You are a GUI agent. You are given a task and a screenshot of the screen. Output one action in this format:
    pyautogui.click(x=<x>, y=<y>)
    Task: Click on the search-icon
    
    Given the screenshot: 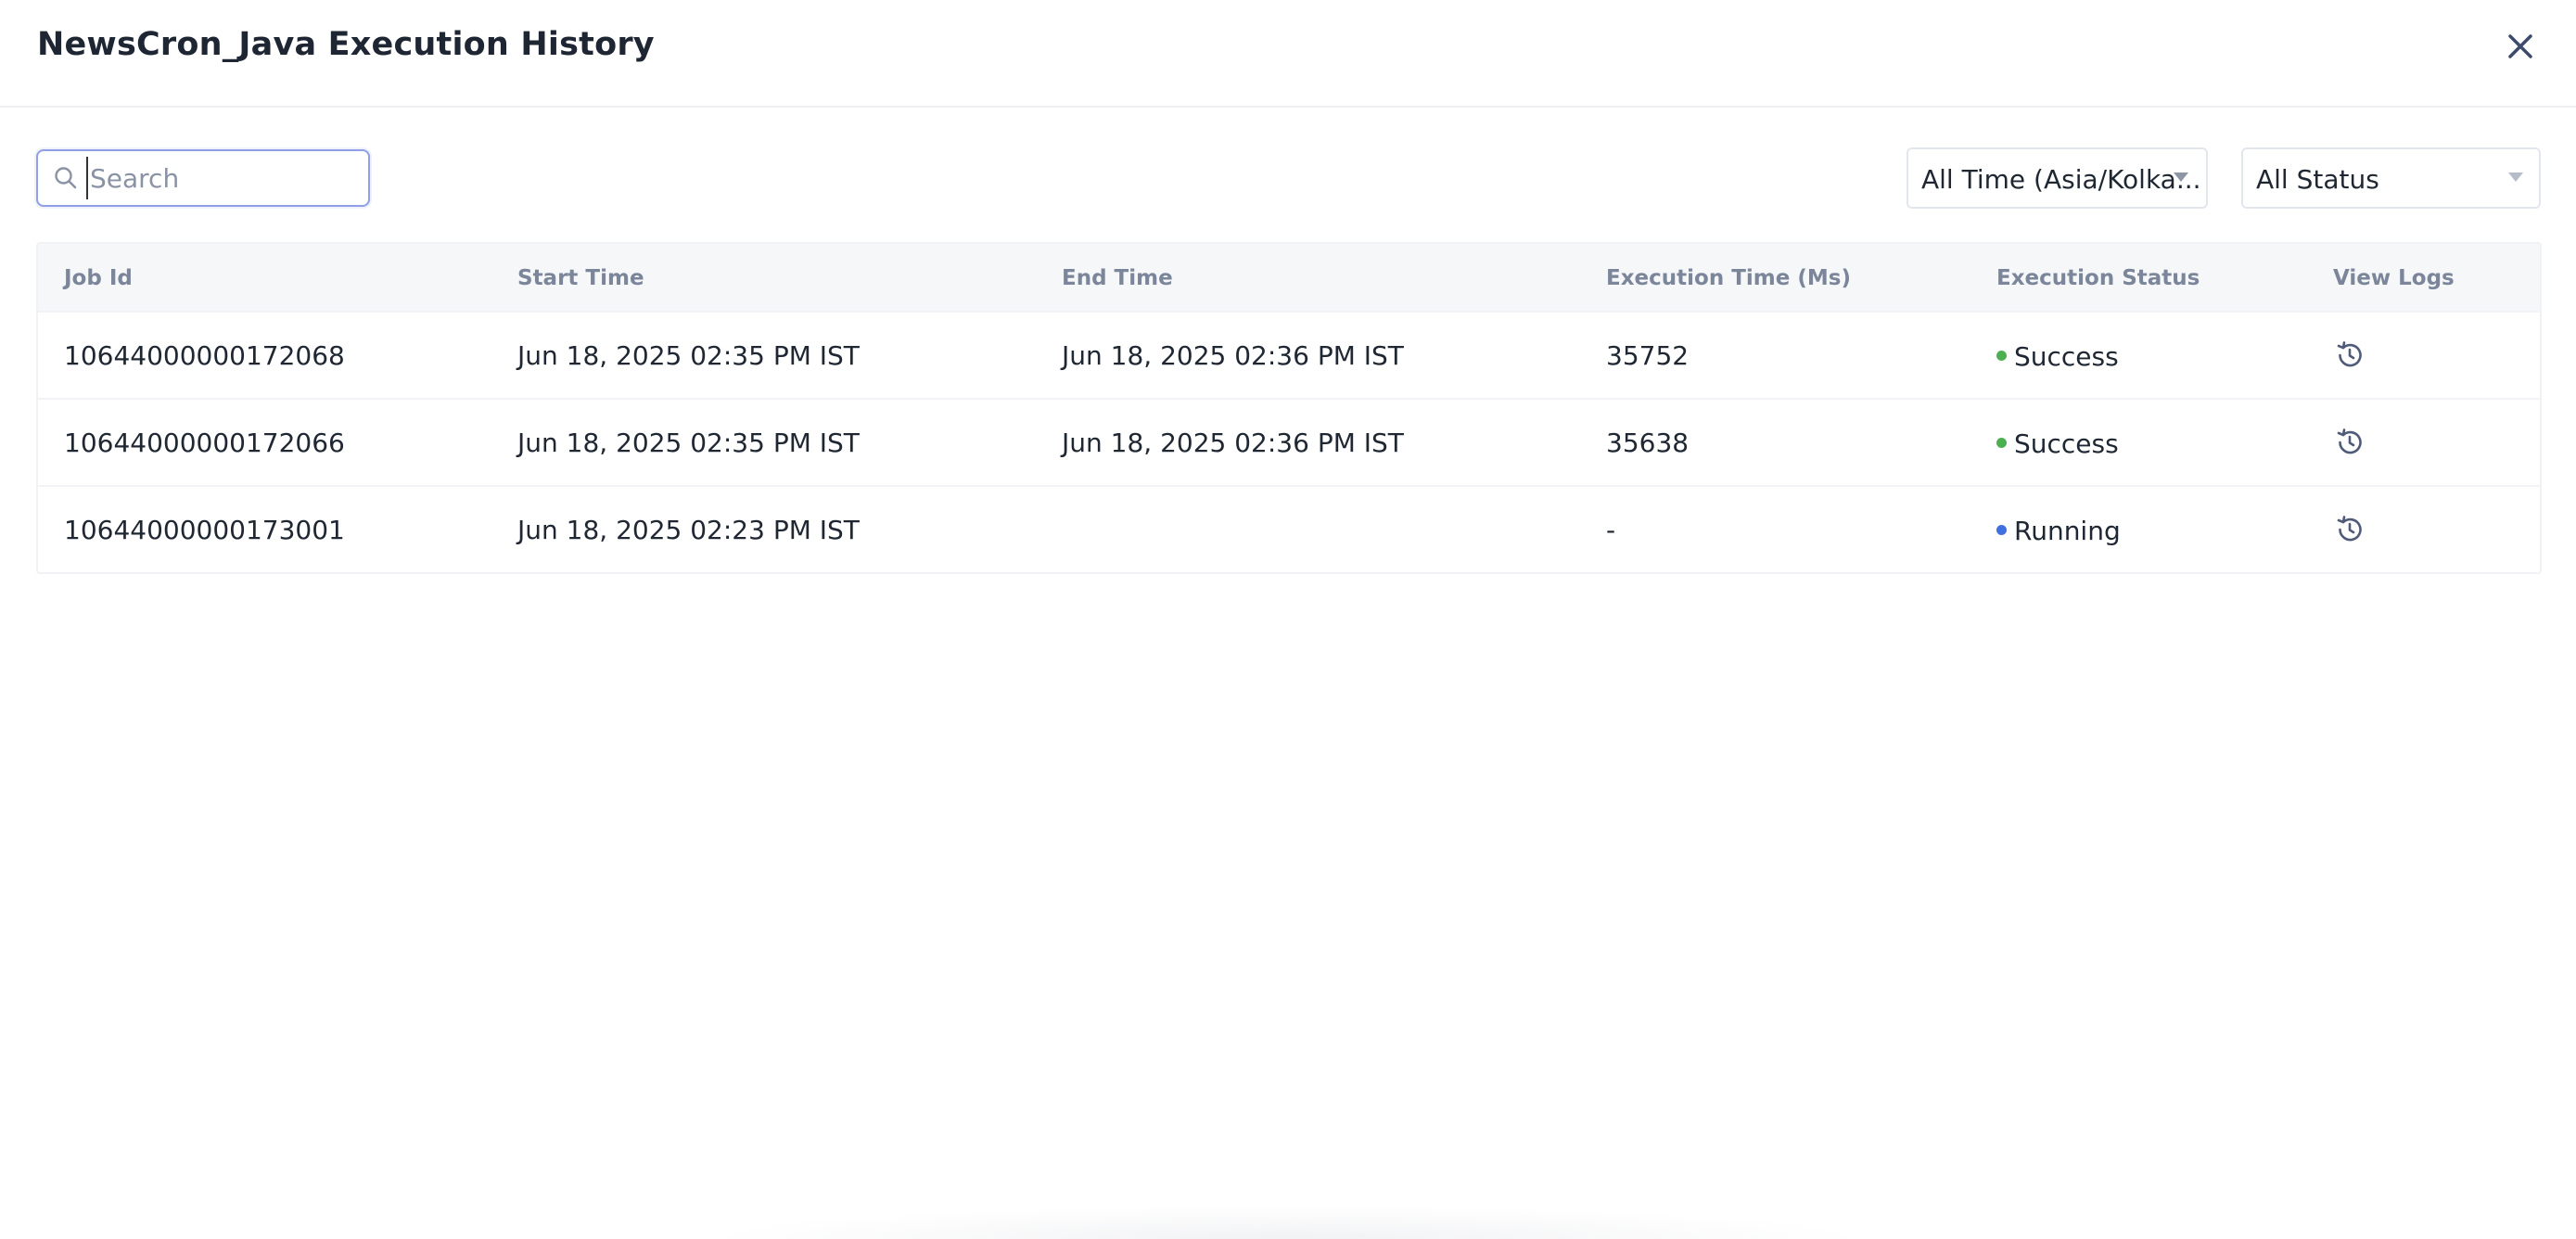 What is the action you would take?
    pyautogui.click(x=66, y=178)
    